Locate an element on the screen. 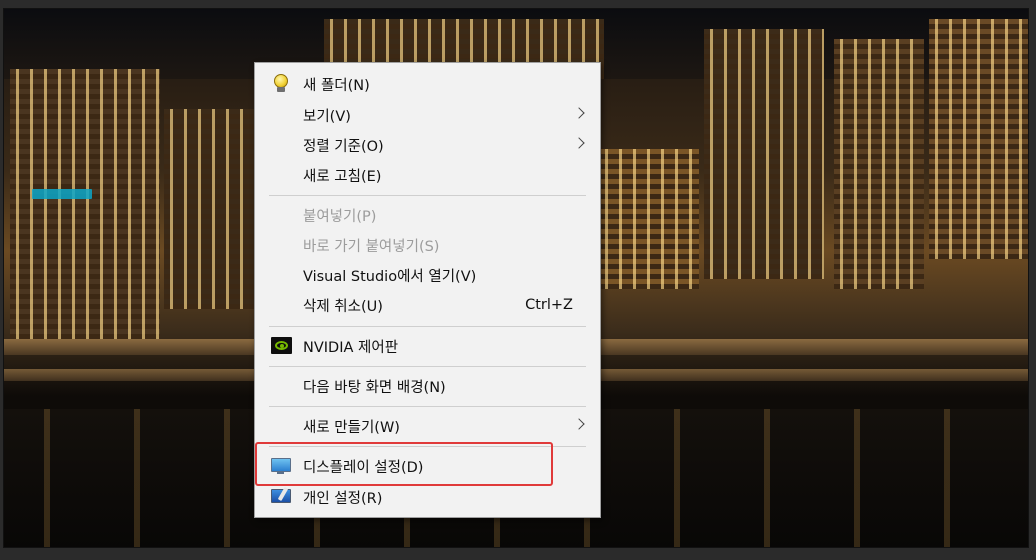 The height and width of the screenshot is (560, 1036). menu-item-undo-delete: 삭제 취소(U) Ctrl+Z is located at coordinates (427, 305).